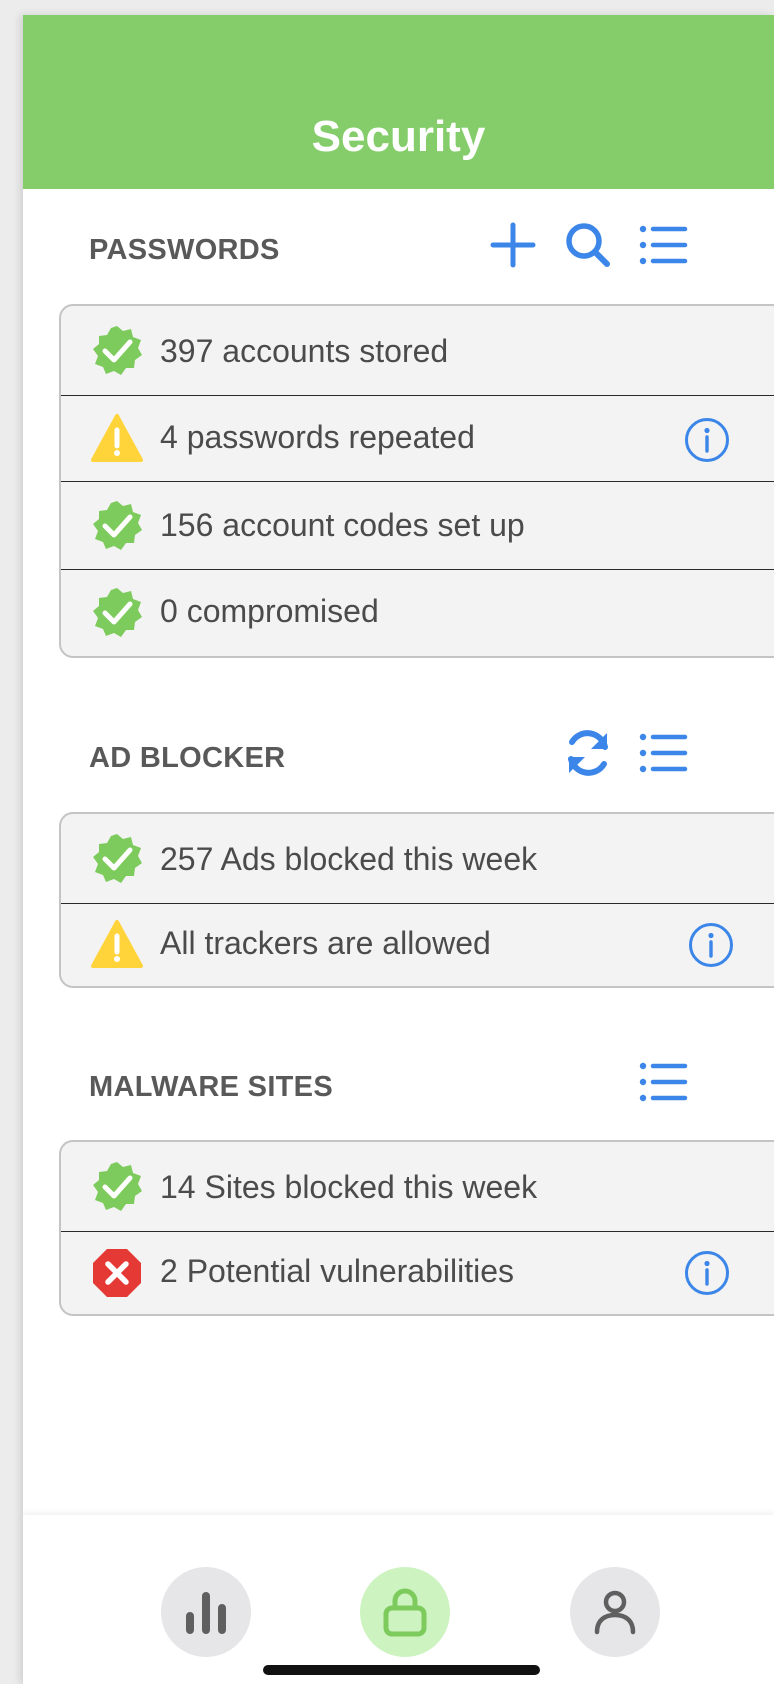  I want to click on list-item: 2 Potential vulnerabilities, so click(417, 1273).